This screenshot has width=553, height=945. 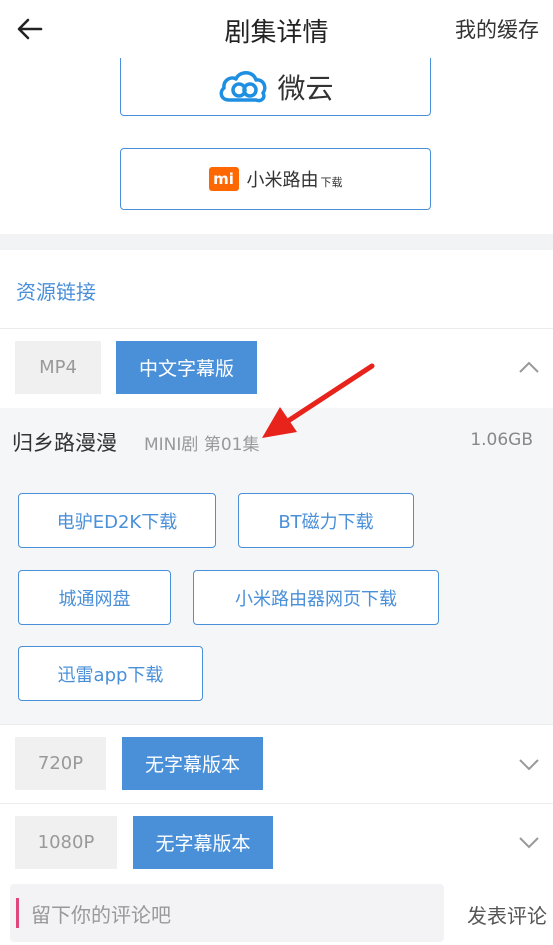 I want to click on section-gap, so click(x=276, y=242).